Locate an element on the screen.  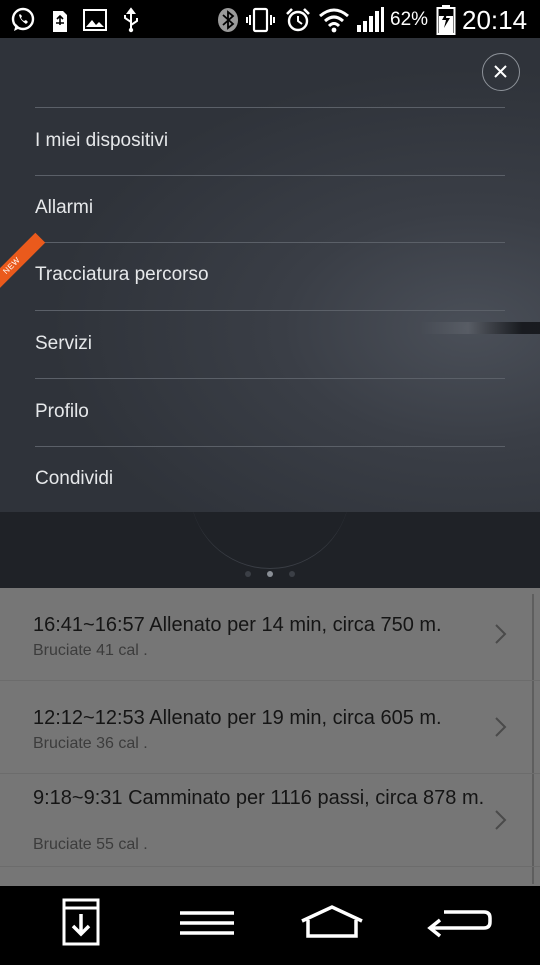
menu-item-profile: Profilo is located at coordinates (270, 413).